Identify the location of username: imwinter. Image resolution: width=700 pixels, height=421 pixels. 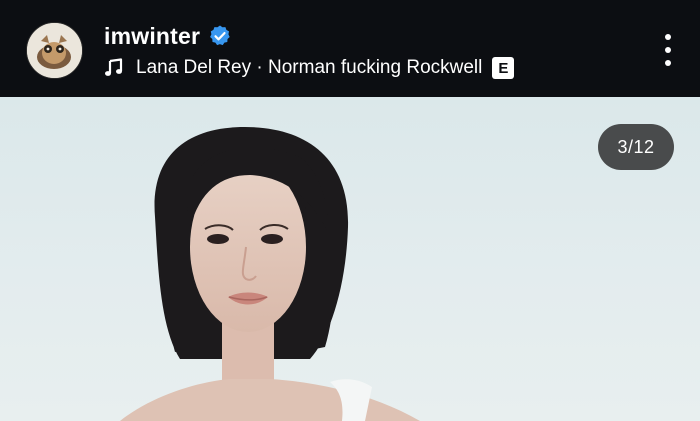
(152, 36).